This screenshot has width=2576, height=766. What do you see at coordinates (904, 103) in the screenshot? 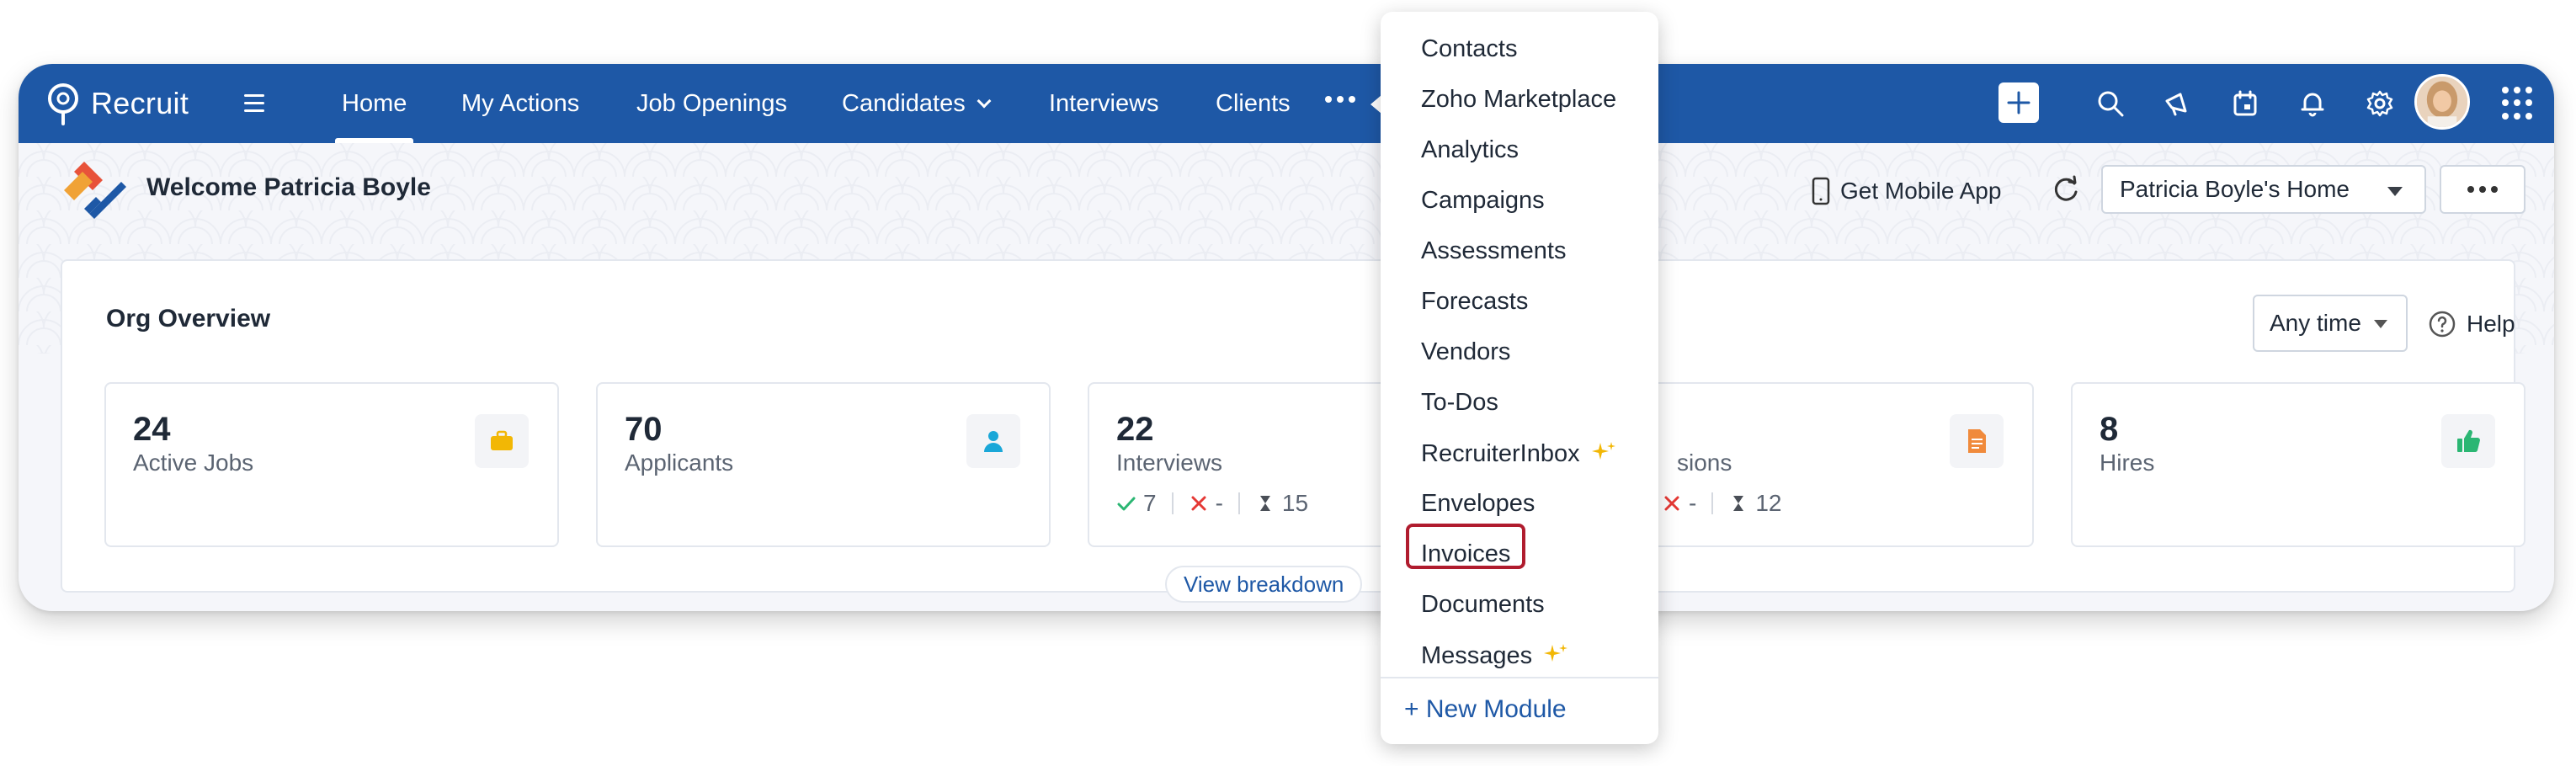
I see `nav-item-label: Candidates` at bounding box center [904, 103].